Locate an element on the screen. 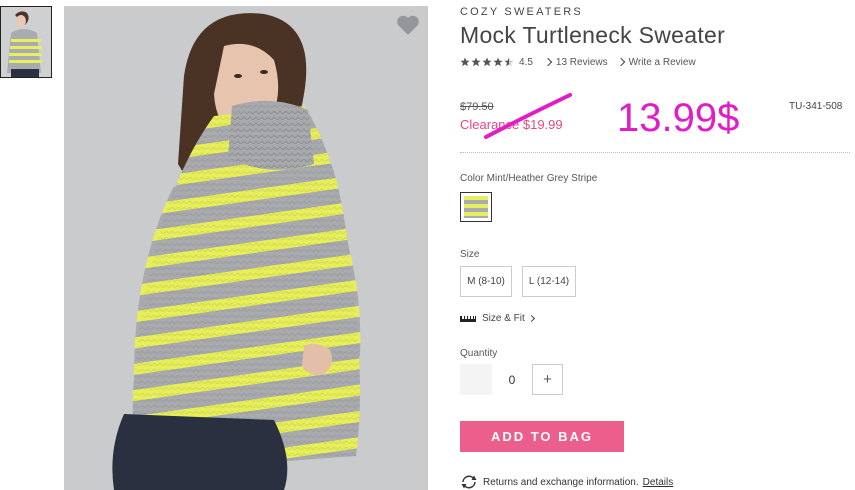 The image size is (855, 490). refresh-icon is located at coordinates (469, 482).